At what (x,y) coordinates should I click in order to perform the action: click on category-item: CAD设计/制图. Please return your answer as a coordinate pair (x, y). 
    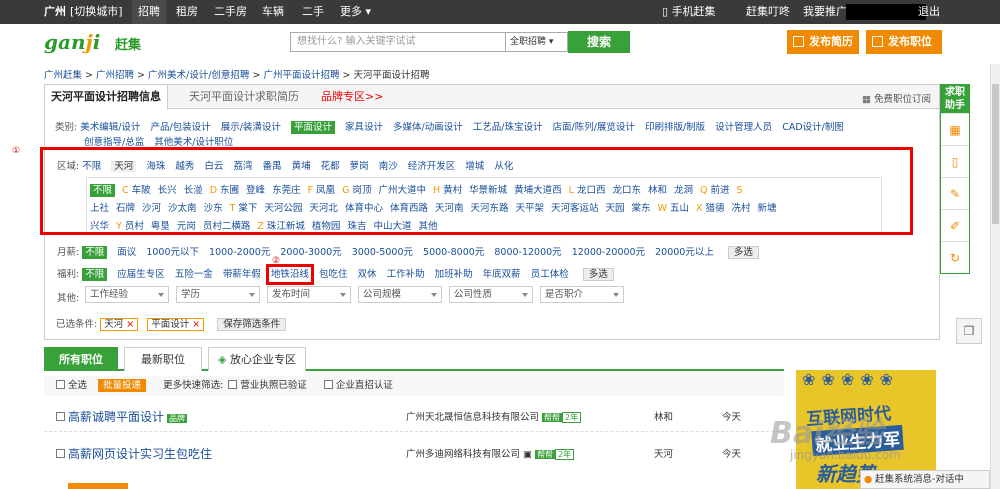
    Looking at the image, I should click on (813, 127).